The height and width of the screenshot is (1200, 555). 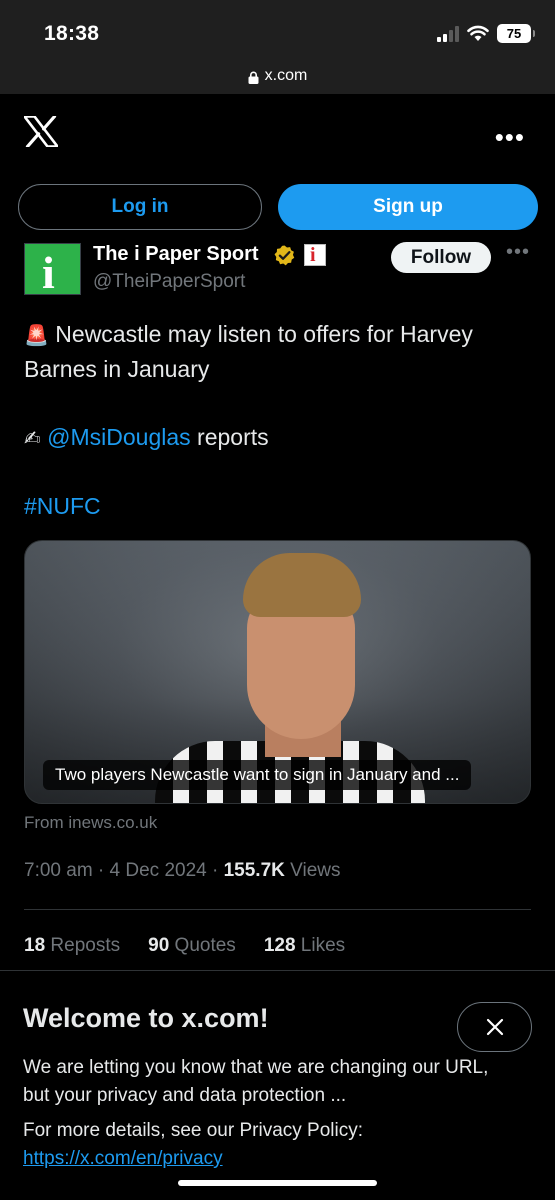 What do you see at coordinates (510, 137) in the screenshot?
I see `more-options-icon: •••` at bounding box center [510, 137].